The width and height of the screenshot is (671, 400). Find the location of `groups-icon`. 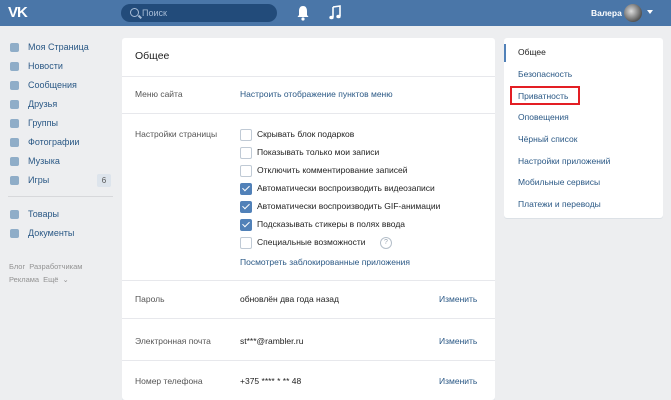

groups-icon is located at coordinates (14, 123).